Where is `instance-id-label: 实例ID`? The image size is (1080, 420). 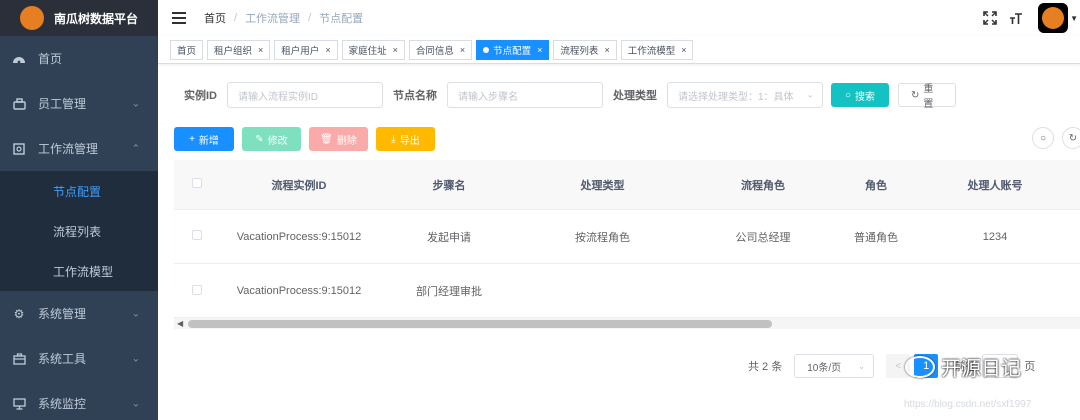 instance-id-label: 实例ID is located at coordinates (200, 96).